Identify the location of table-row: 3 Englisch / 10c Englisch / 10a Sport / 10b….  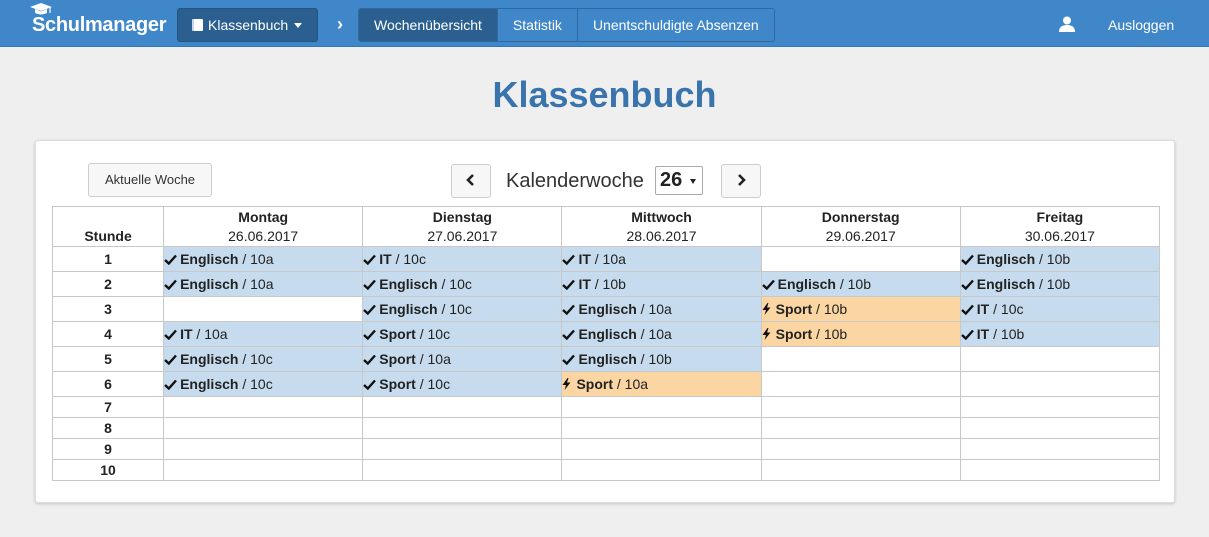
(606, 309).